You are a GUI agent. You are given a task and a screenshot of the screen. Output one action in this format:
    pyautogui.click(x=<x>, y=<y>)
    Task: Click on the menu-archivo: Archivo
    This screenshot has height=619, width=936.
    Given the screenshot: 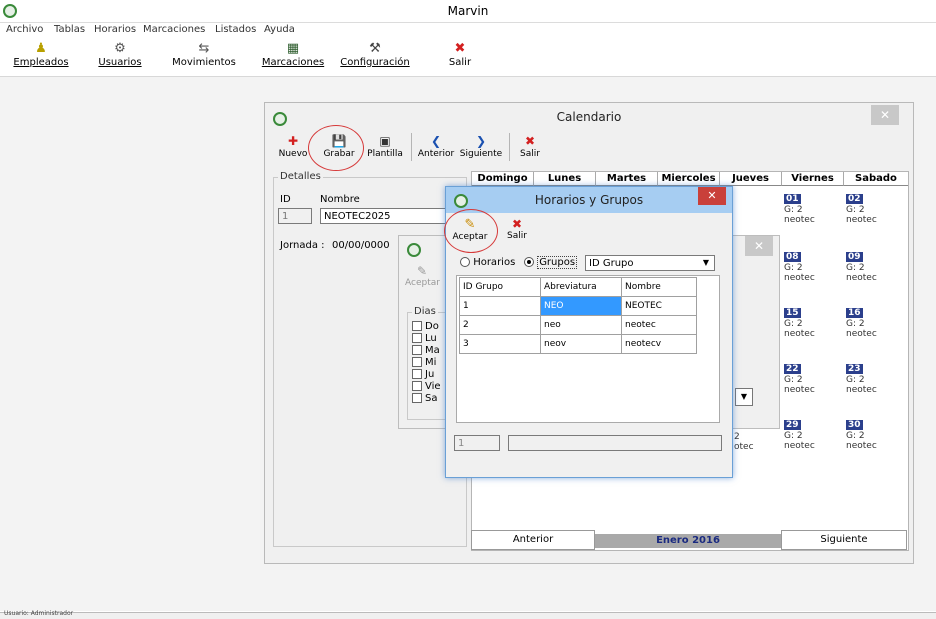 What is the action you would take?
    pyautogui.click(x=24, y=29)
    